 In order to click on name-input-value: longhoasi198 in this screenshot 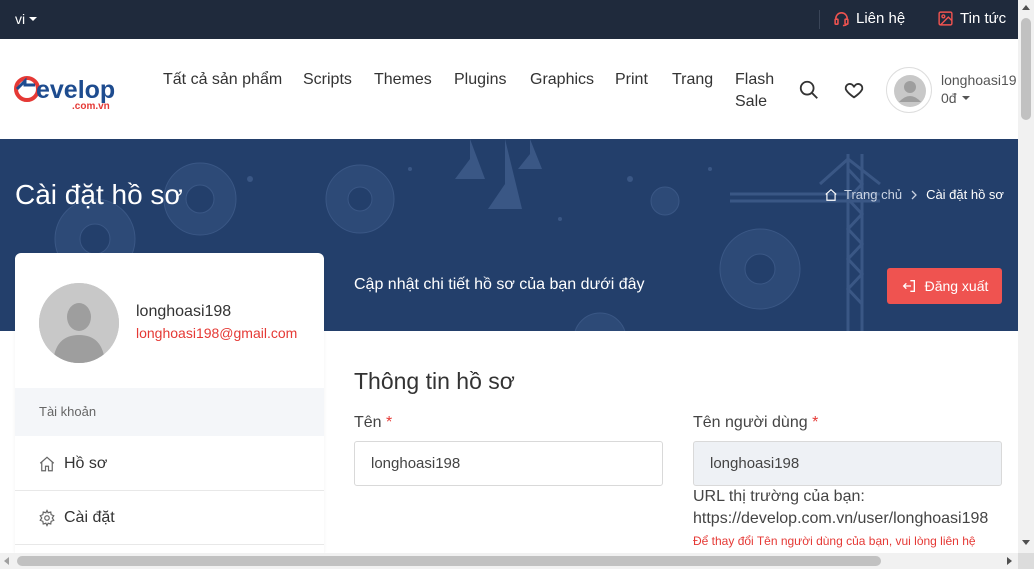, I will do `click(416, 463)`.